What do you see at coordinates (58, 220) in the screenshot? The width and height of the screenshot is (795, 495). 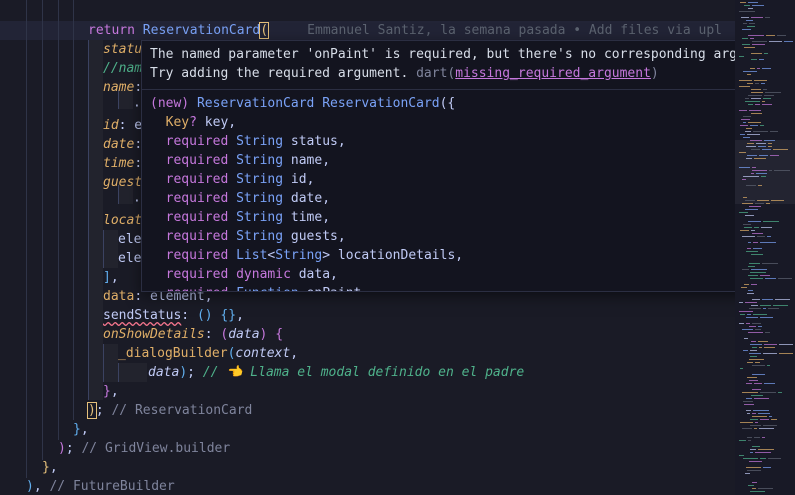 I see `indent-guide` at bounding box center [58, 220].